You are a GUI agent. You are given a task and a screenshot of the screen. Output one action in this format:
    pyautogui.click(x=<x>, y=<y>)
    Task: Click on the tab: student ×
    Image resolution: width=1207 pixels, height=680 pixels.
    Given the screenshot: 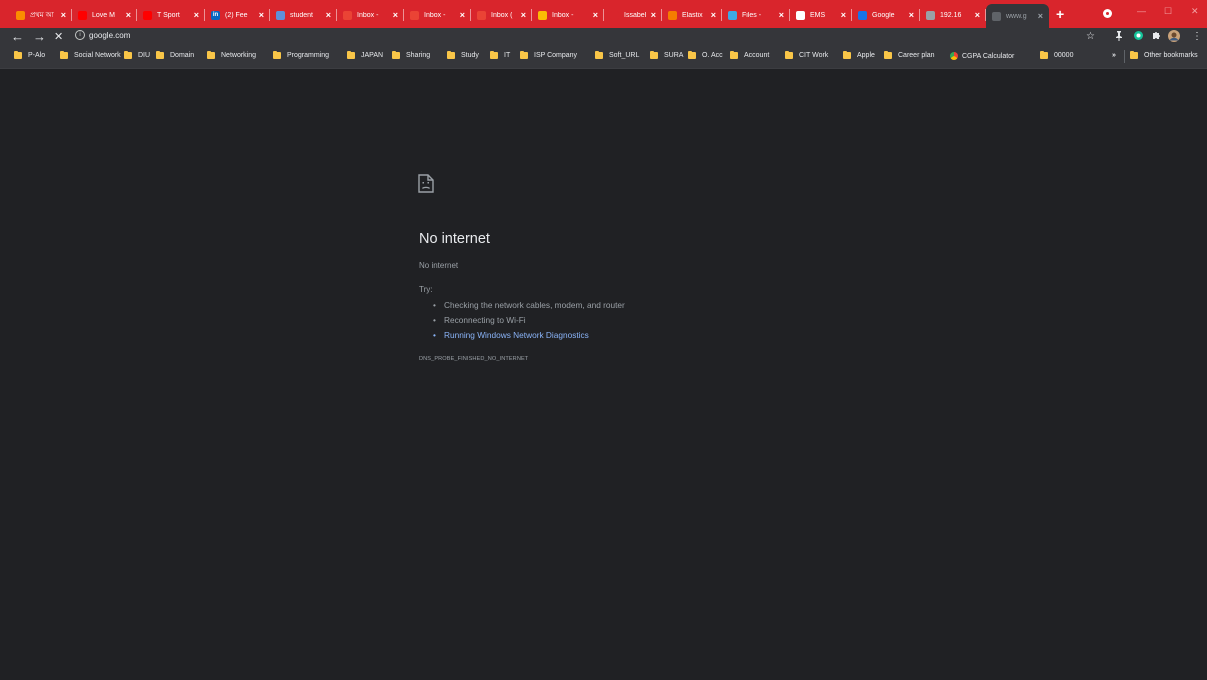 What is the action you would take?
    pyautogui.click(x=303, y=15)
    